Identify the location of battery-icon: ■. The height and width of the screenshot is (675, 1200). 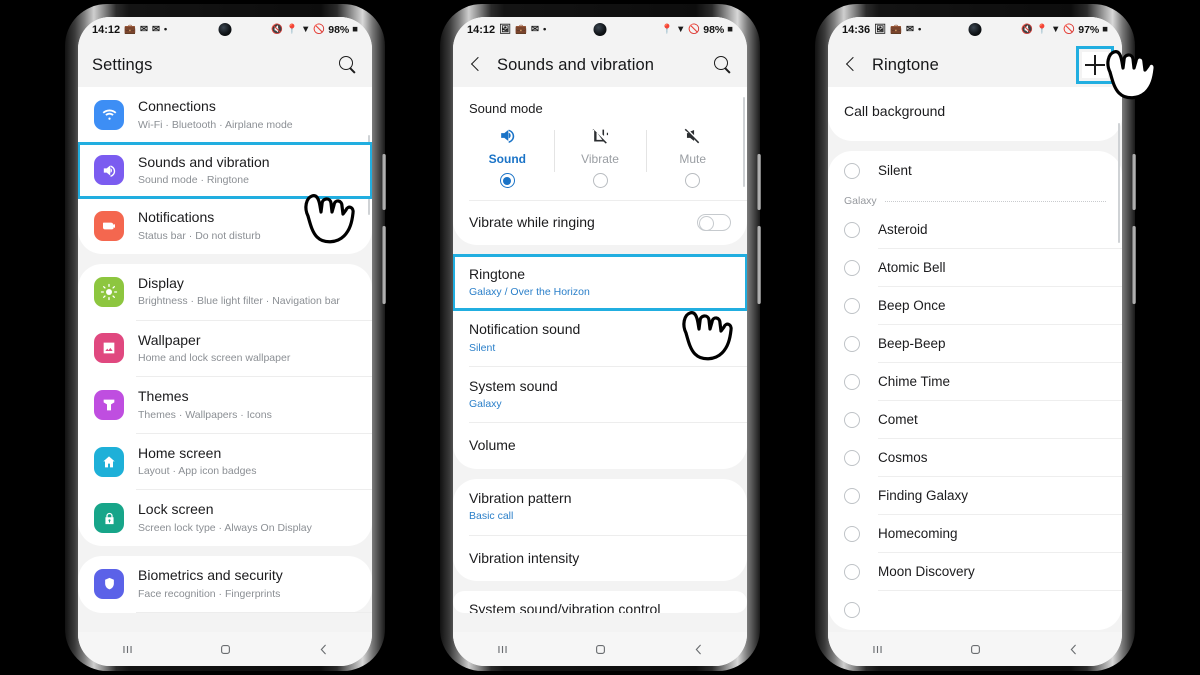
(730, 30).